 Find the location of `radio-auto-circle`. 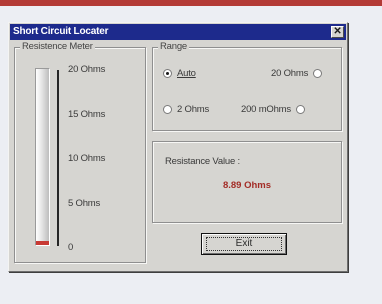

radio-auto-circle is located at coordinates (167, 73).